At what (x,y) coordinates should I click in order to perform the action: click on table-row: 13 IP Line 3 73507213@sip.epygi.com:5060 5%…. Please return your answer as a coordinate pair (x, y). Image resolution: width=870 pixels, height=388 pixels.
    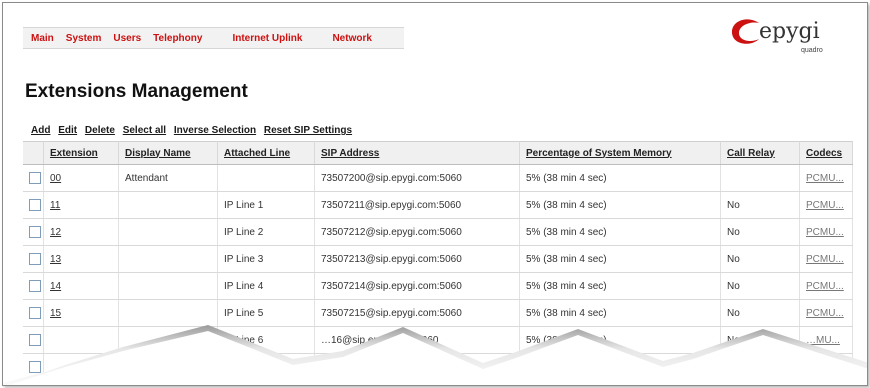
    Looking at the image, I should click on (438, 259).